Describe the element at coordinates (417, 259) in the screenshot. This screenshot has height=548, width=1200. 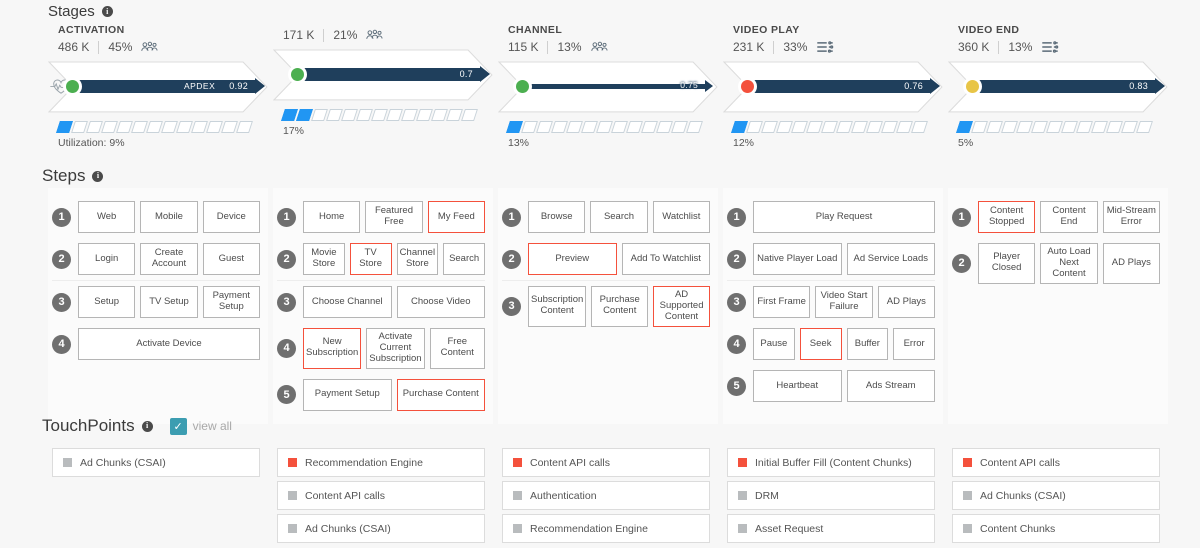
I see `step-button: Channel Store` at that location.